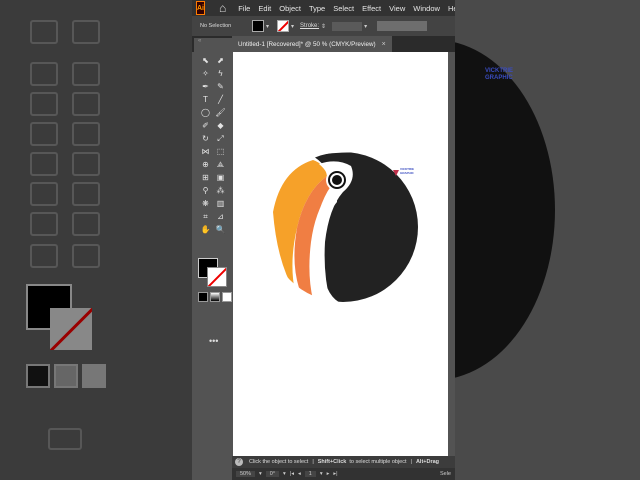 The image size is (640, 480). What do you see at coordinates (205, 190) in the screenshot?
I see `eyedropper-tool-icon: ⚲` at bounding box center [205, 190].